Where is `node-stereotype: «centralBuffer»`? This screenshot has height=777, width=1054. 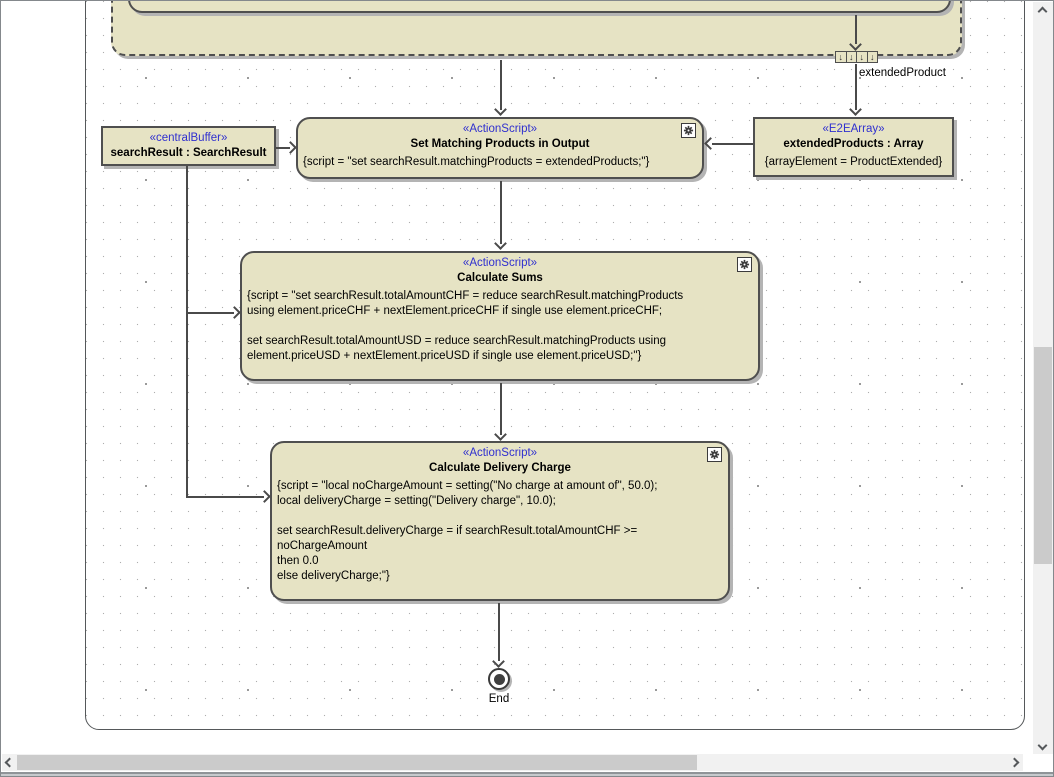 node-stereotype: «centralBuffer» is located at coordinates (188, 138).